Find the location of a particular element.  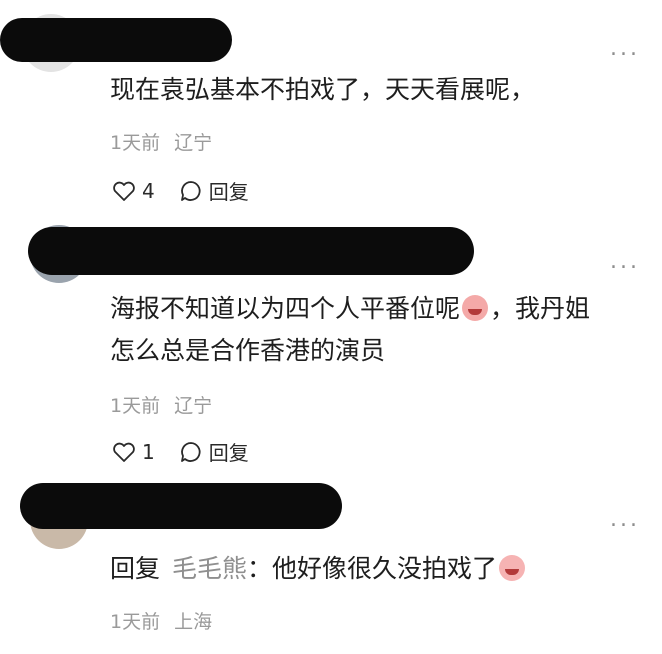

comment-actions: 4 回复 is located at coordinates (192, 190).